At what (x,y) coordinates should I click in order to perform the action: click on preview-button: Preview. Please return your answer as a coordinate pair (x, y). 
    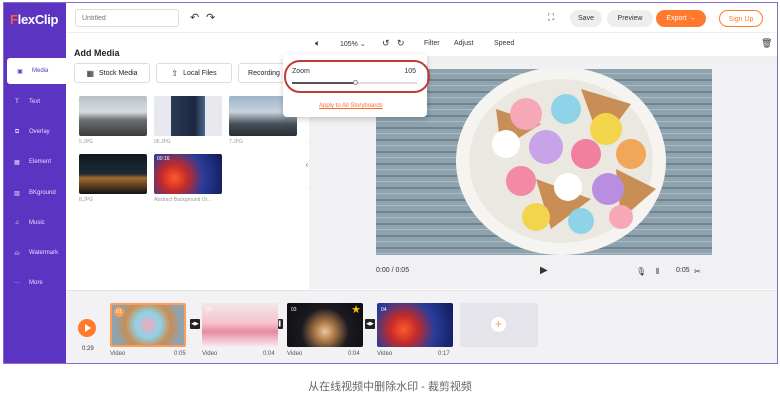
    Looking at the image, I should click on (630, 18).